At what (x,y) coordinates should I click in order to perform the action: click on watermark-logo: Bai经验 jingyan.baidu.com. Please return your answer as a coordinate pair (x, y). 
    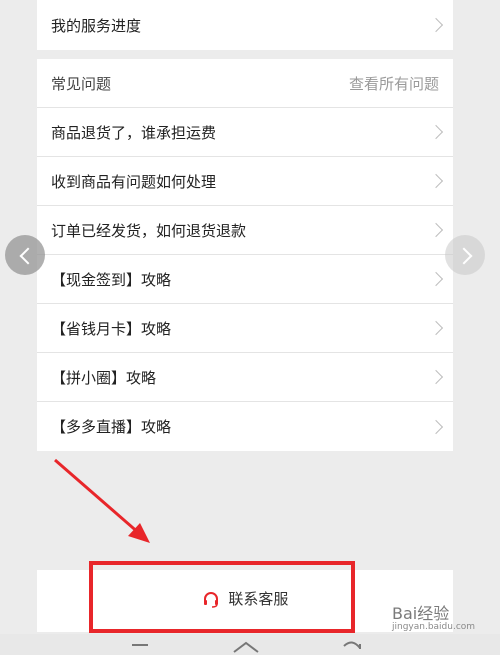
    Looking at the image, I should click on (442, 620).